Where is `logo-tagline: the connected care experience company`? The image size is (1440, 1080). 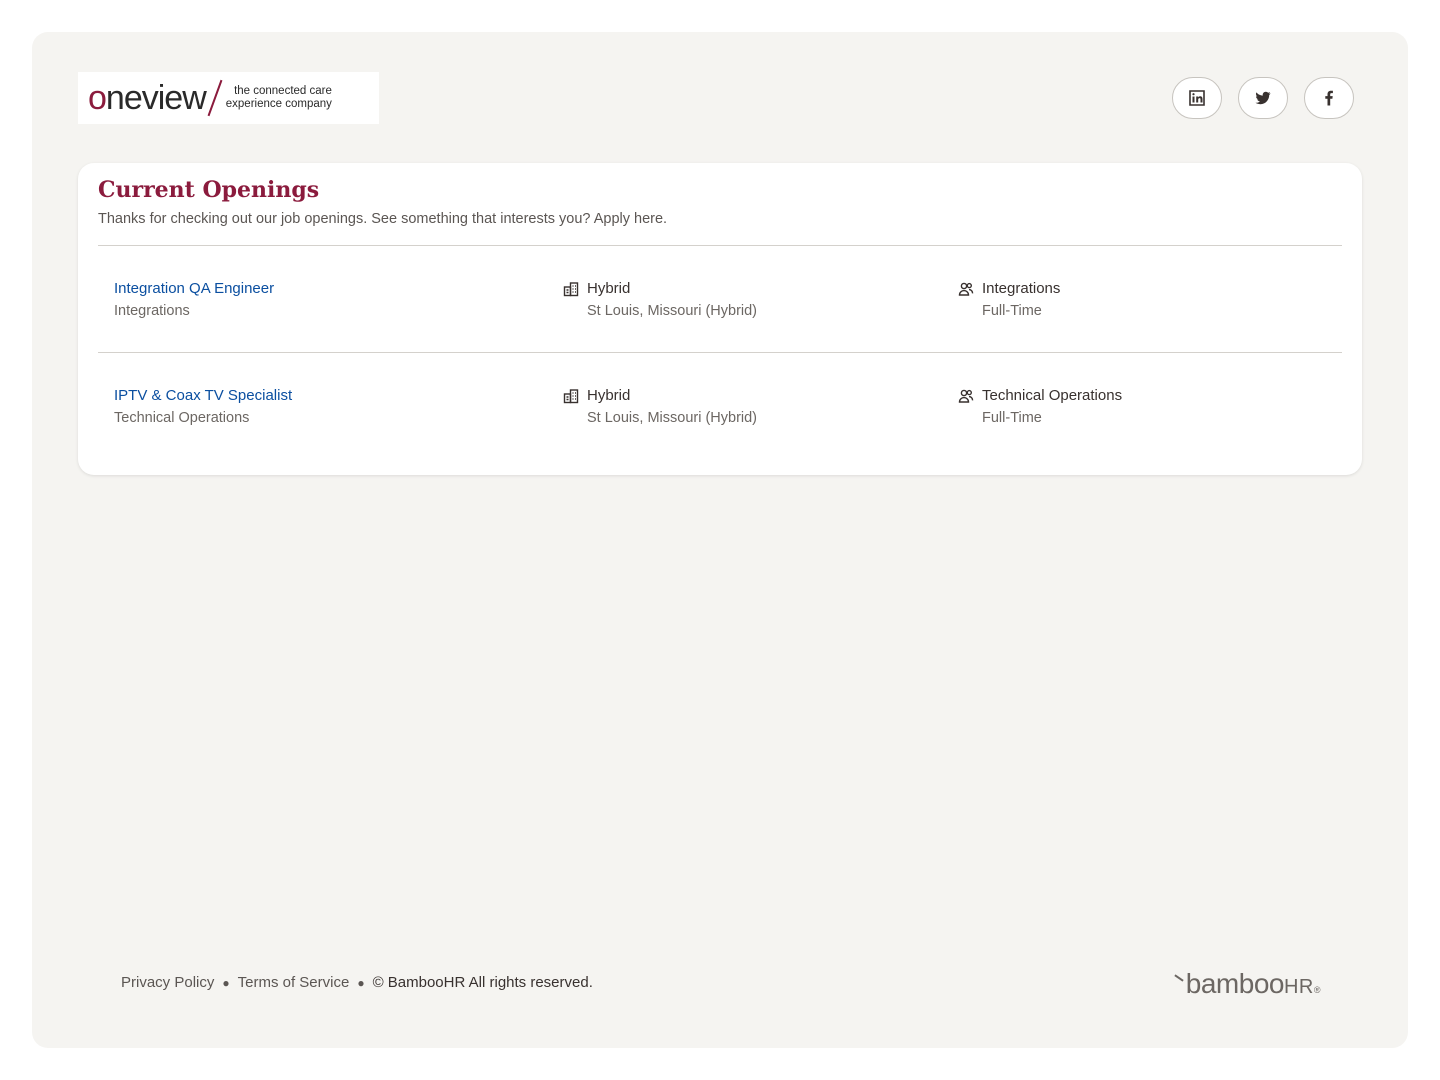 logo-tagline: the connected care experience company is located at coordinates (279, 98).